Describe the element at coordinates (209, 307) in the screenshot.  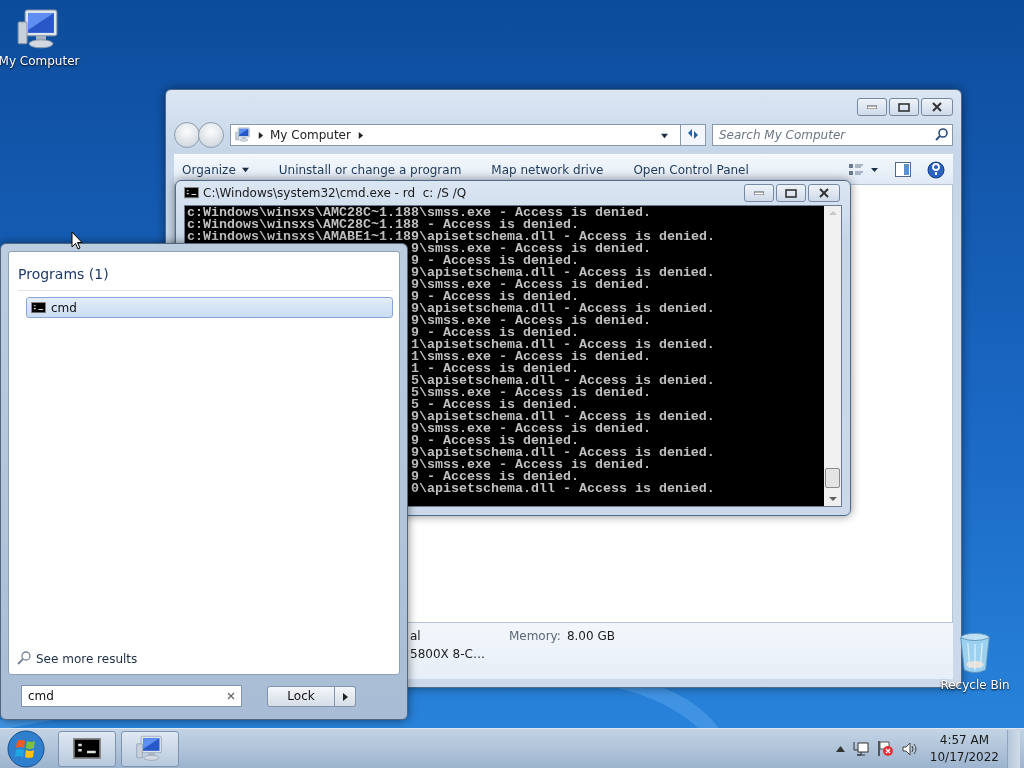
I see `search-result: cmd` at that location.